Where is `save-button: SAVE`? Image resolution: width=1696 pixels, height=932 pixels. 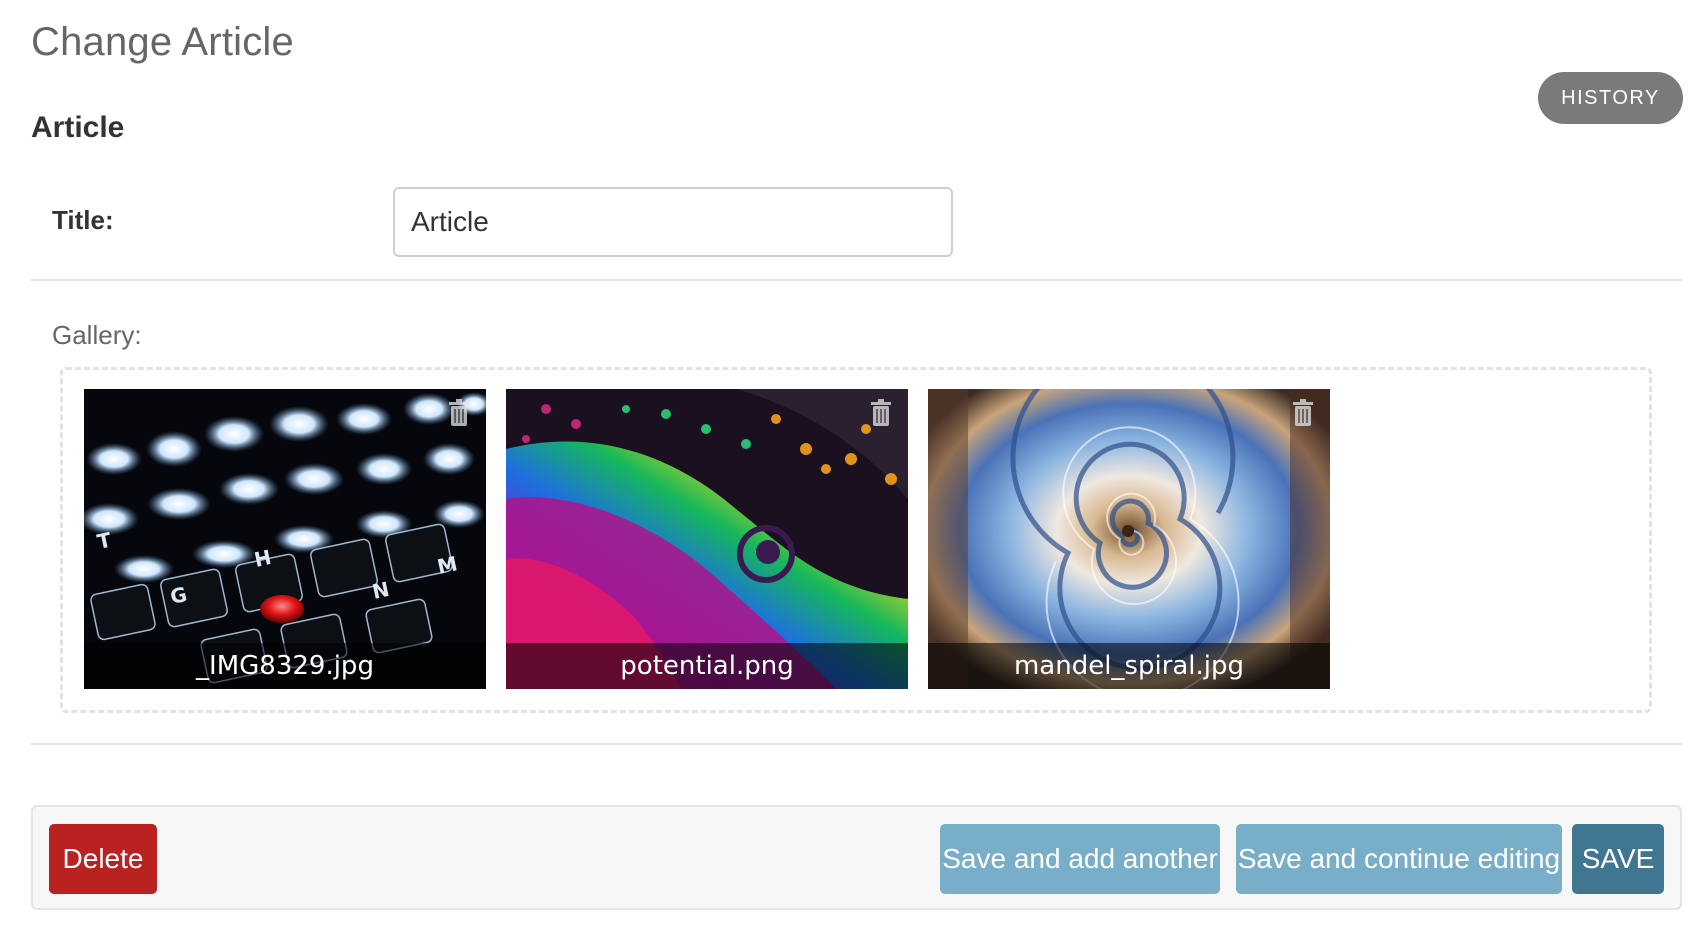
save-button: SAVE is located at coordinates (1618, 859).